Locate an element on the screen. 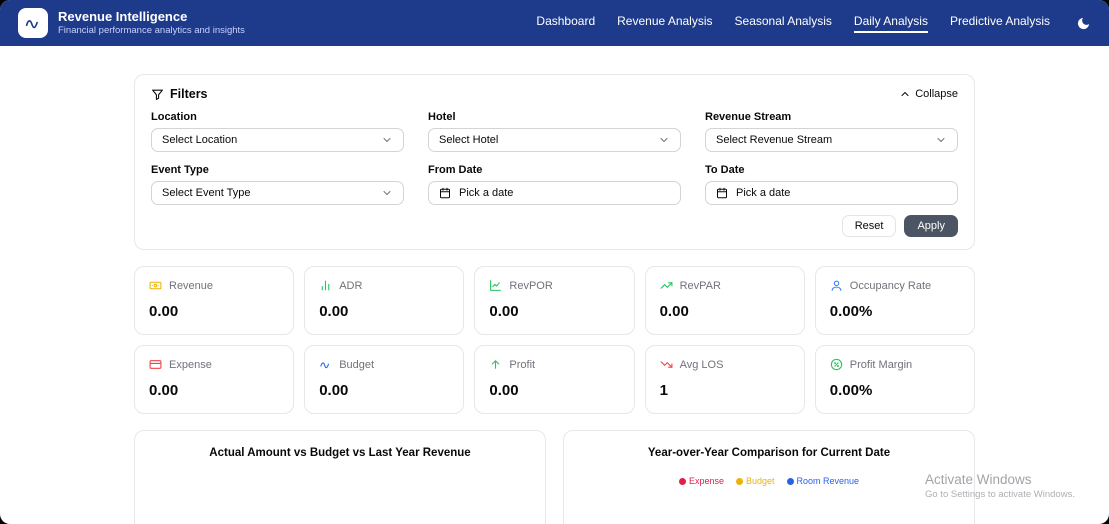  logo-icon is located at coordinates (33, 23).